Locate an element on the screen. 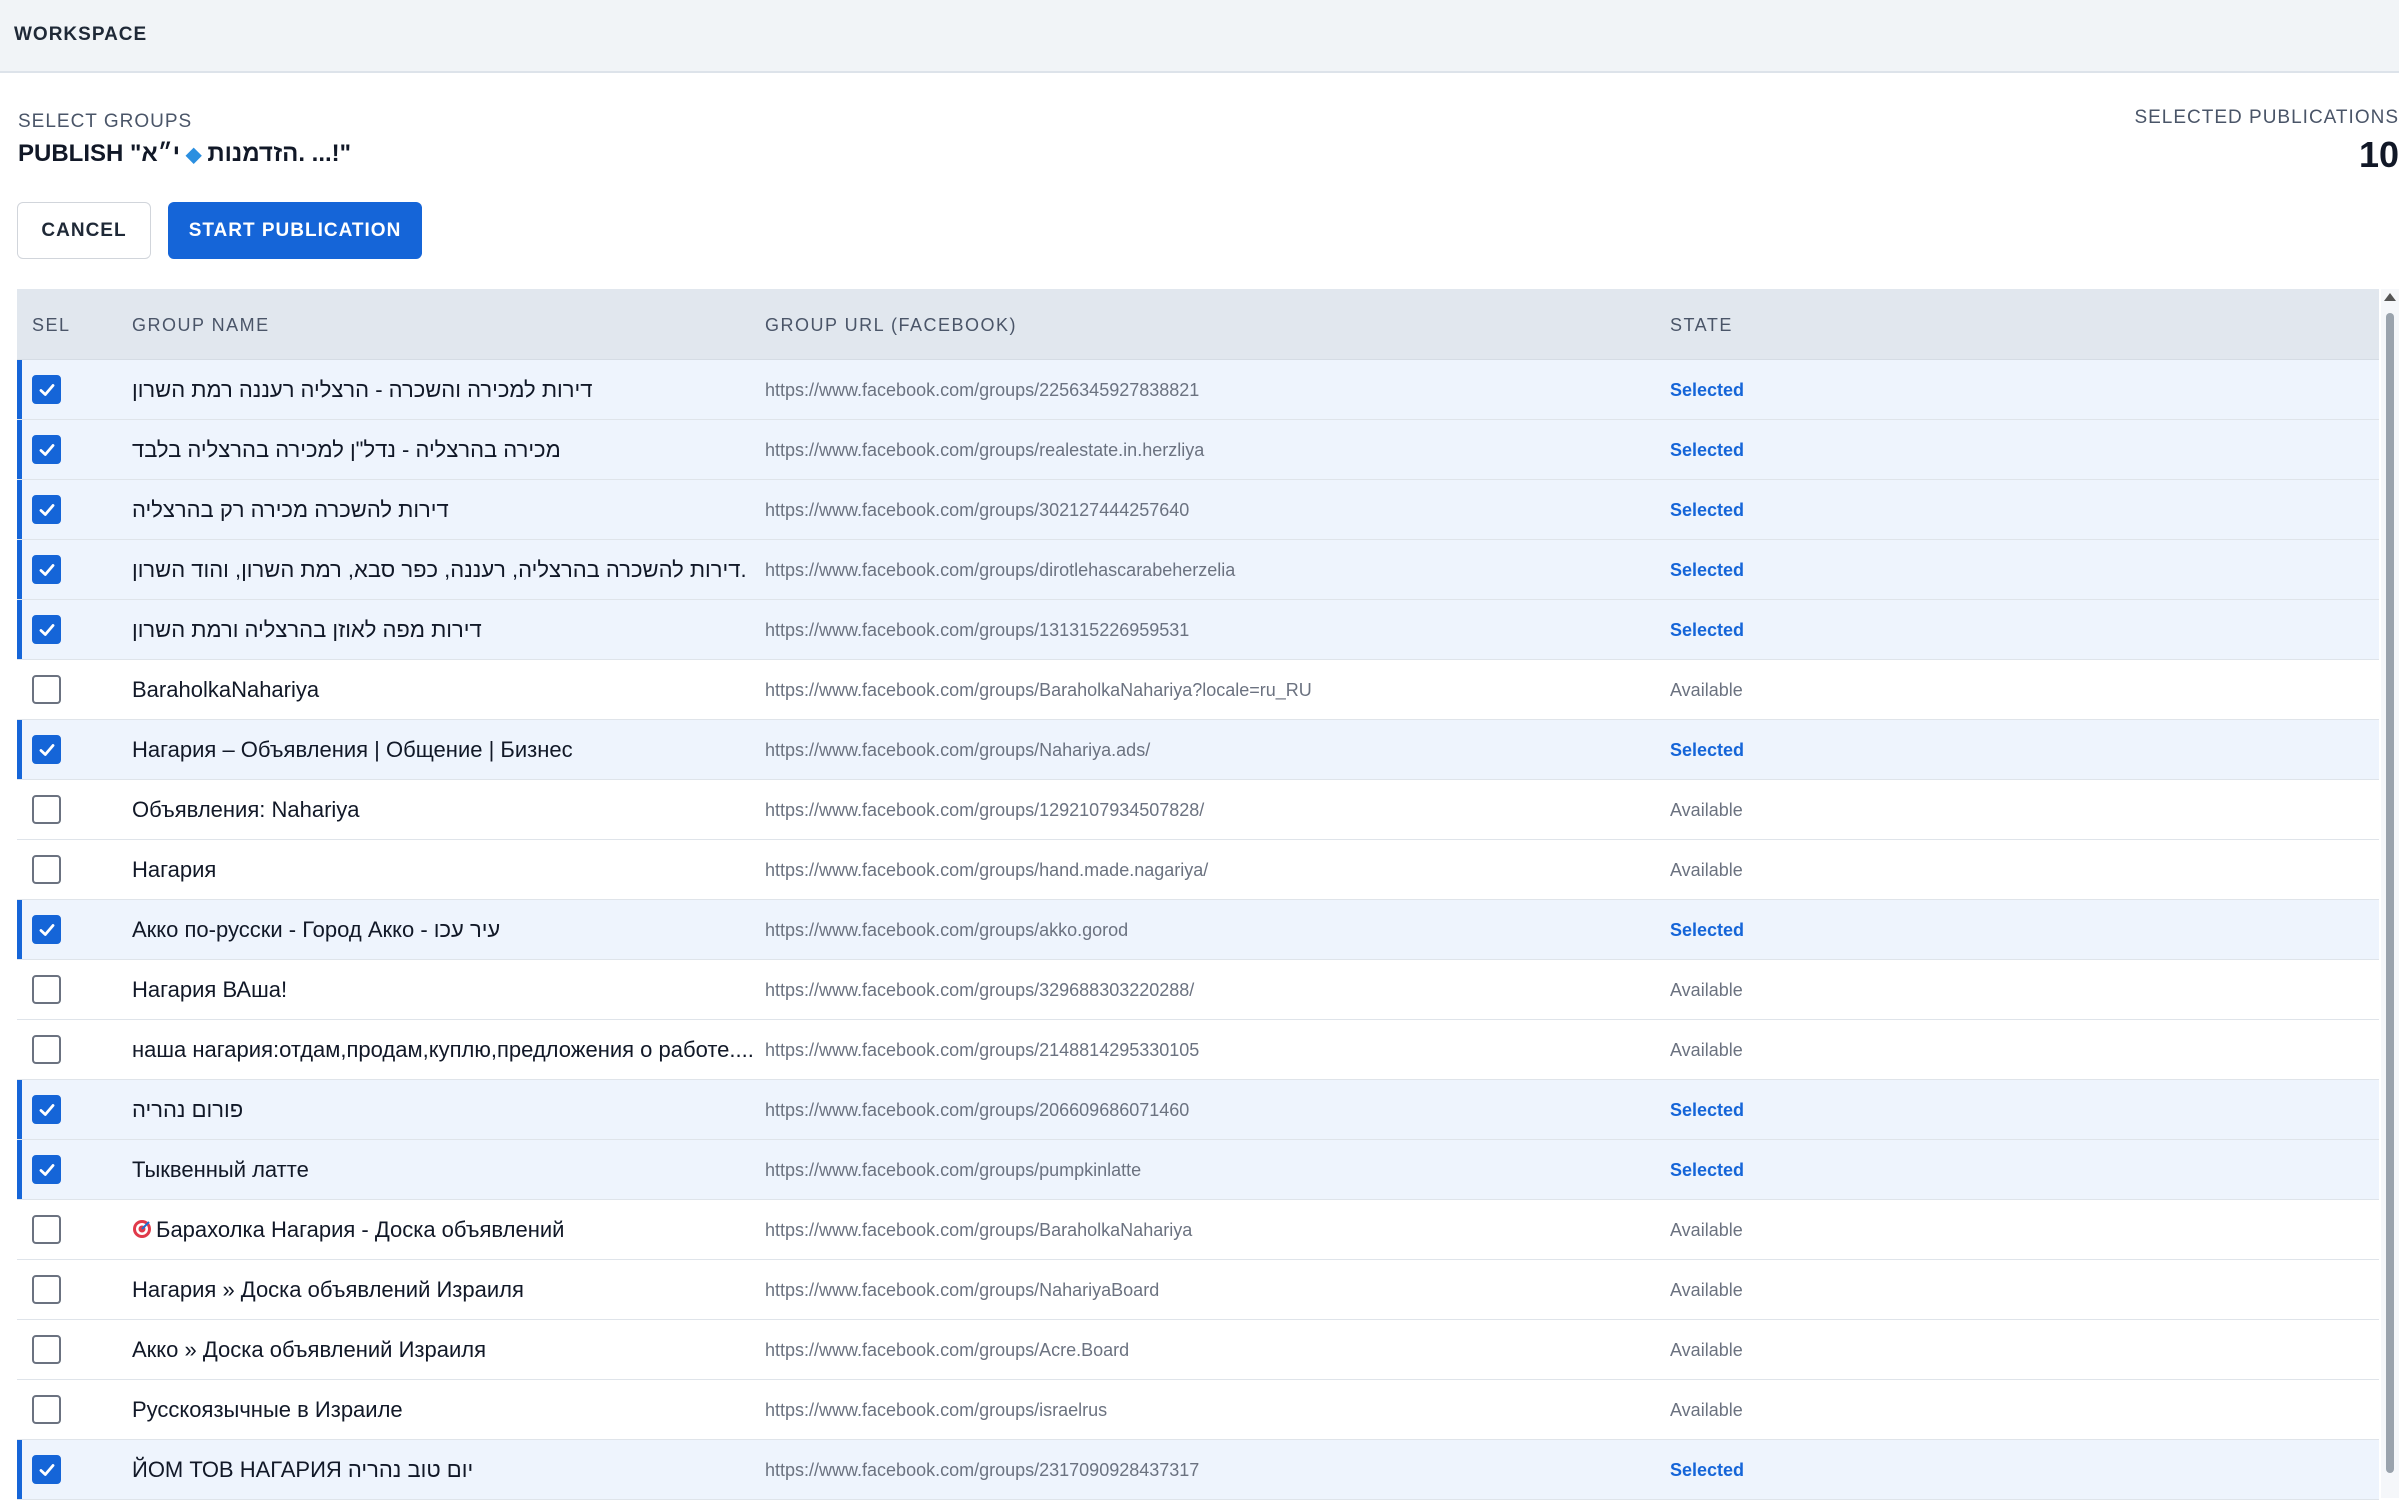 This screenshot has height=1500, width=2399. cancel-button: CANCEL is located at coordinates (84, 230).